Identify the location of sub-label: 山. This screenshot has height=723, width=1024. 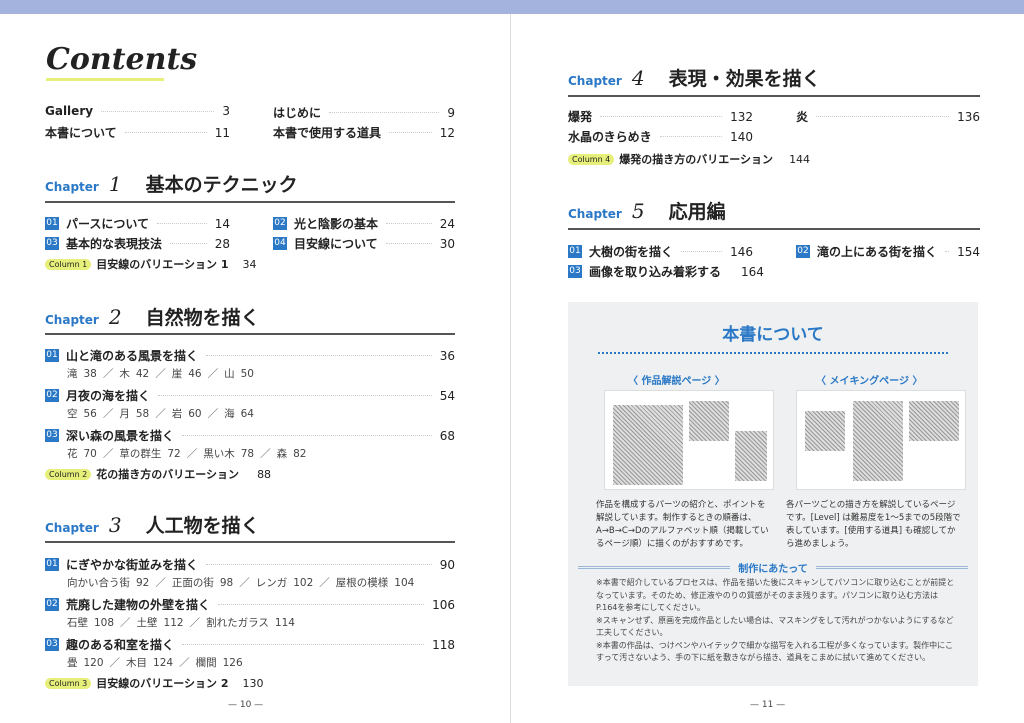
(229, 374).